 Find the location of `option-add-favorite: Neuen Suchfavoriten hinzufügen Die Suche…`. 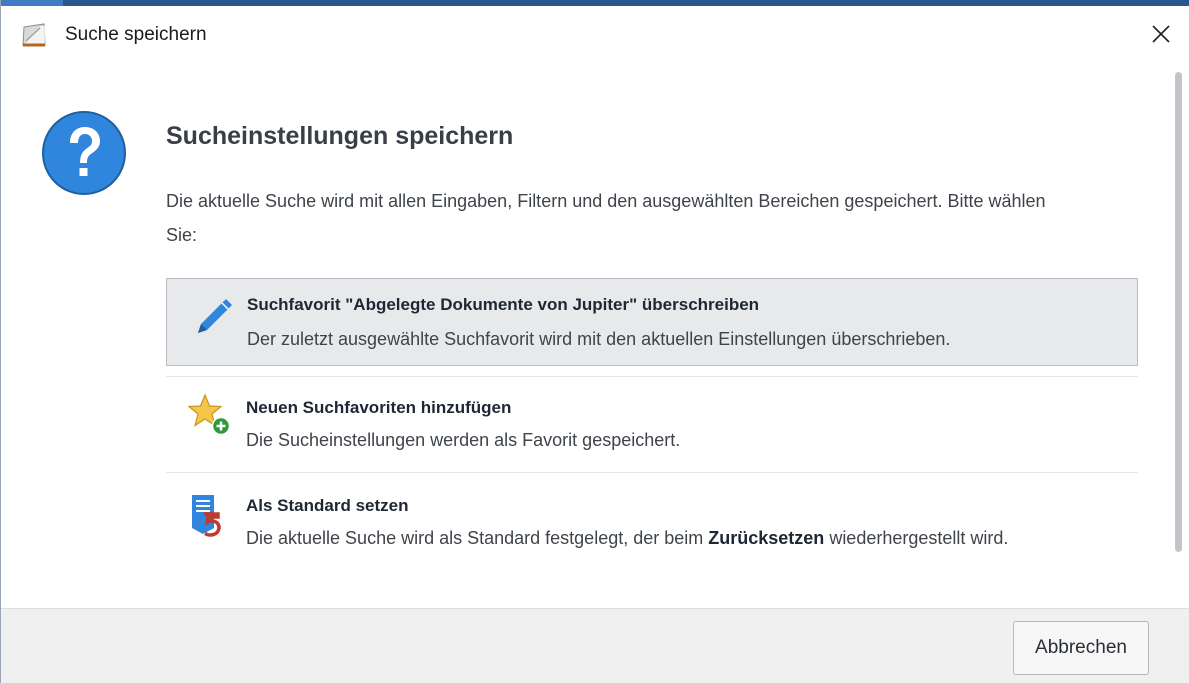

option-add-favorite: Neuen Suchfavoriten hinzufügen Die Suche… is located at coordinates (652, 424).